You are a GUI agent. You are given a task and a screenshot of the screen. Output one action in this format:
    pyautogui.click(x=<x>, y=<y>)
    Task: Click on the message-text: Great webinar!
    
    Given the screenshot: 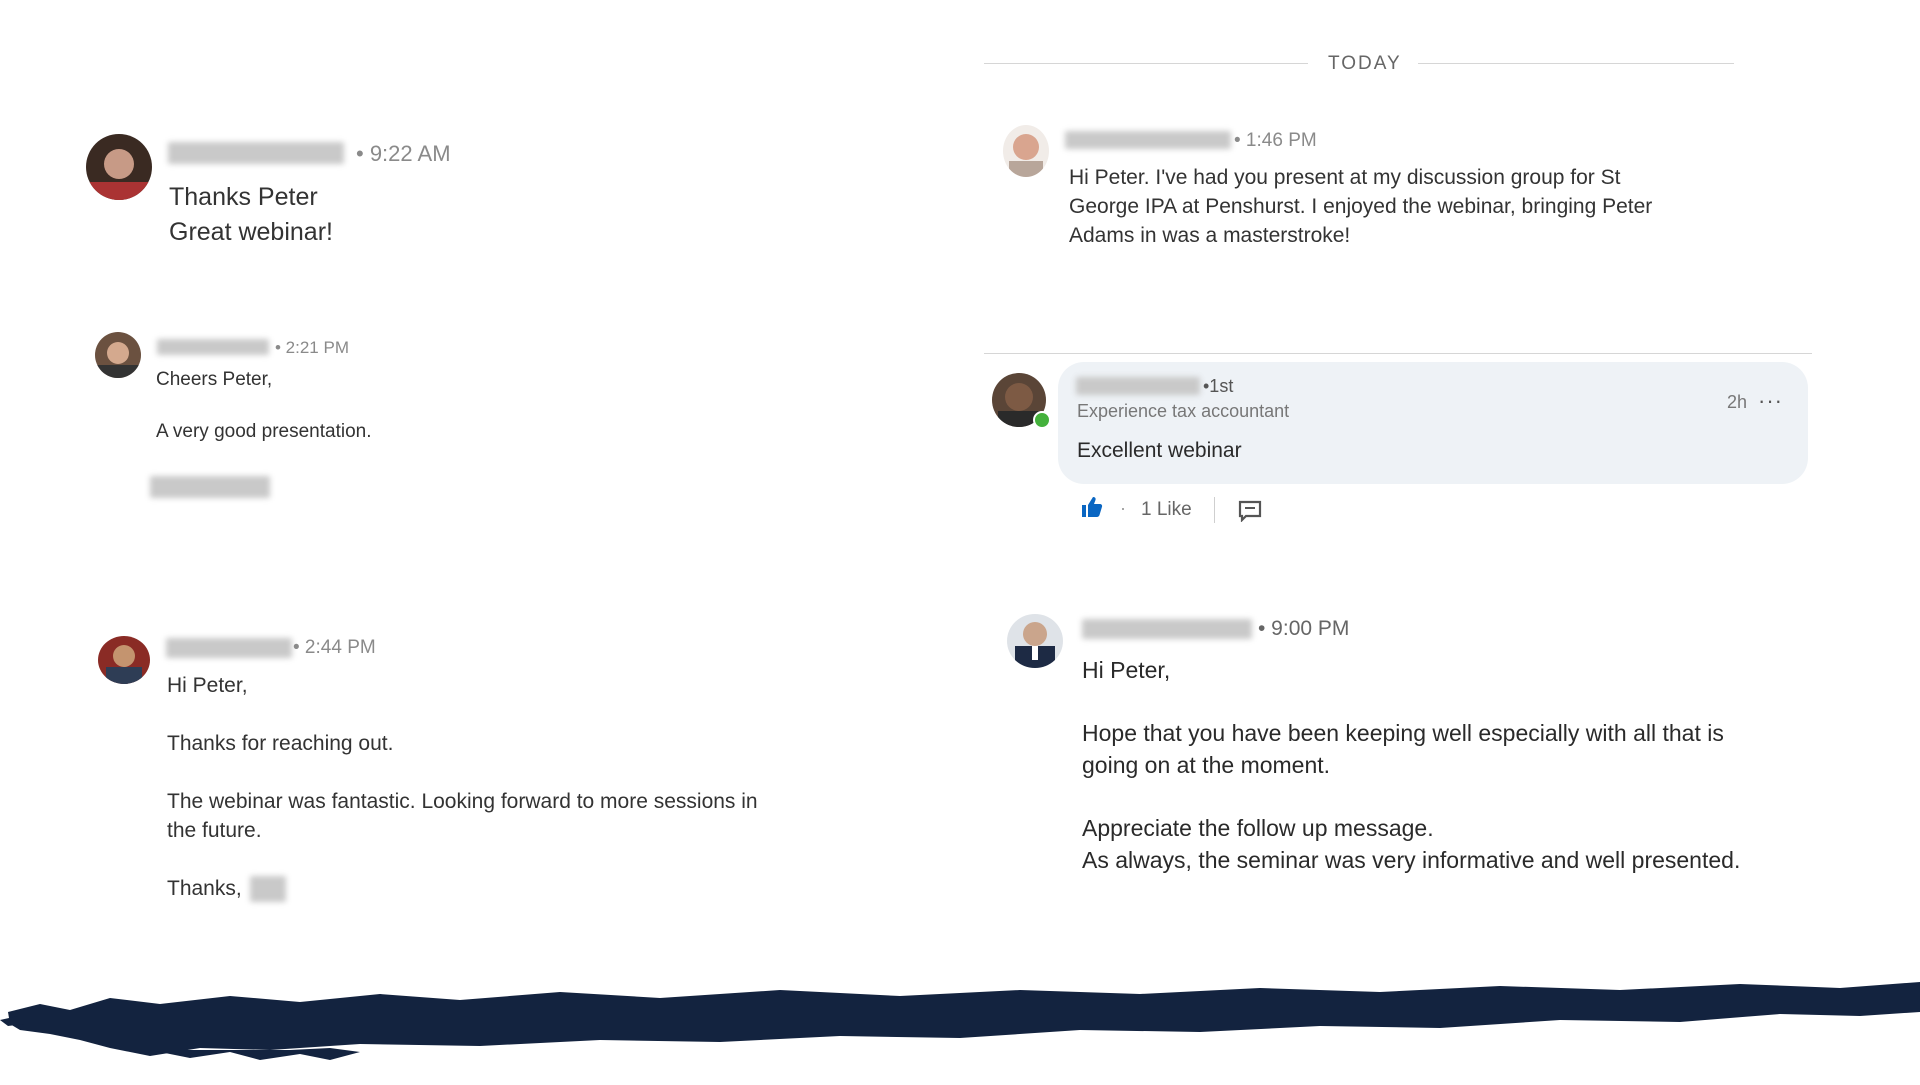 What is the action you would take?
    pyautogui.click(x=251, y=232)
    